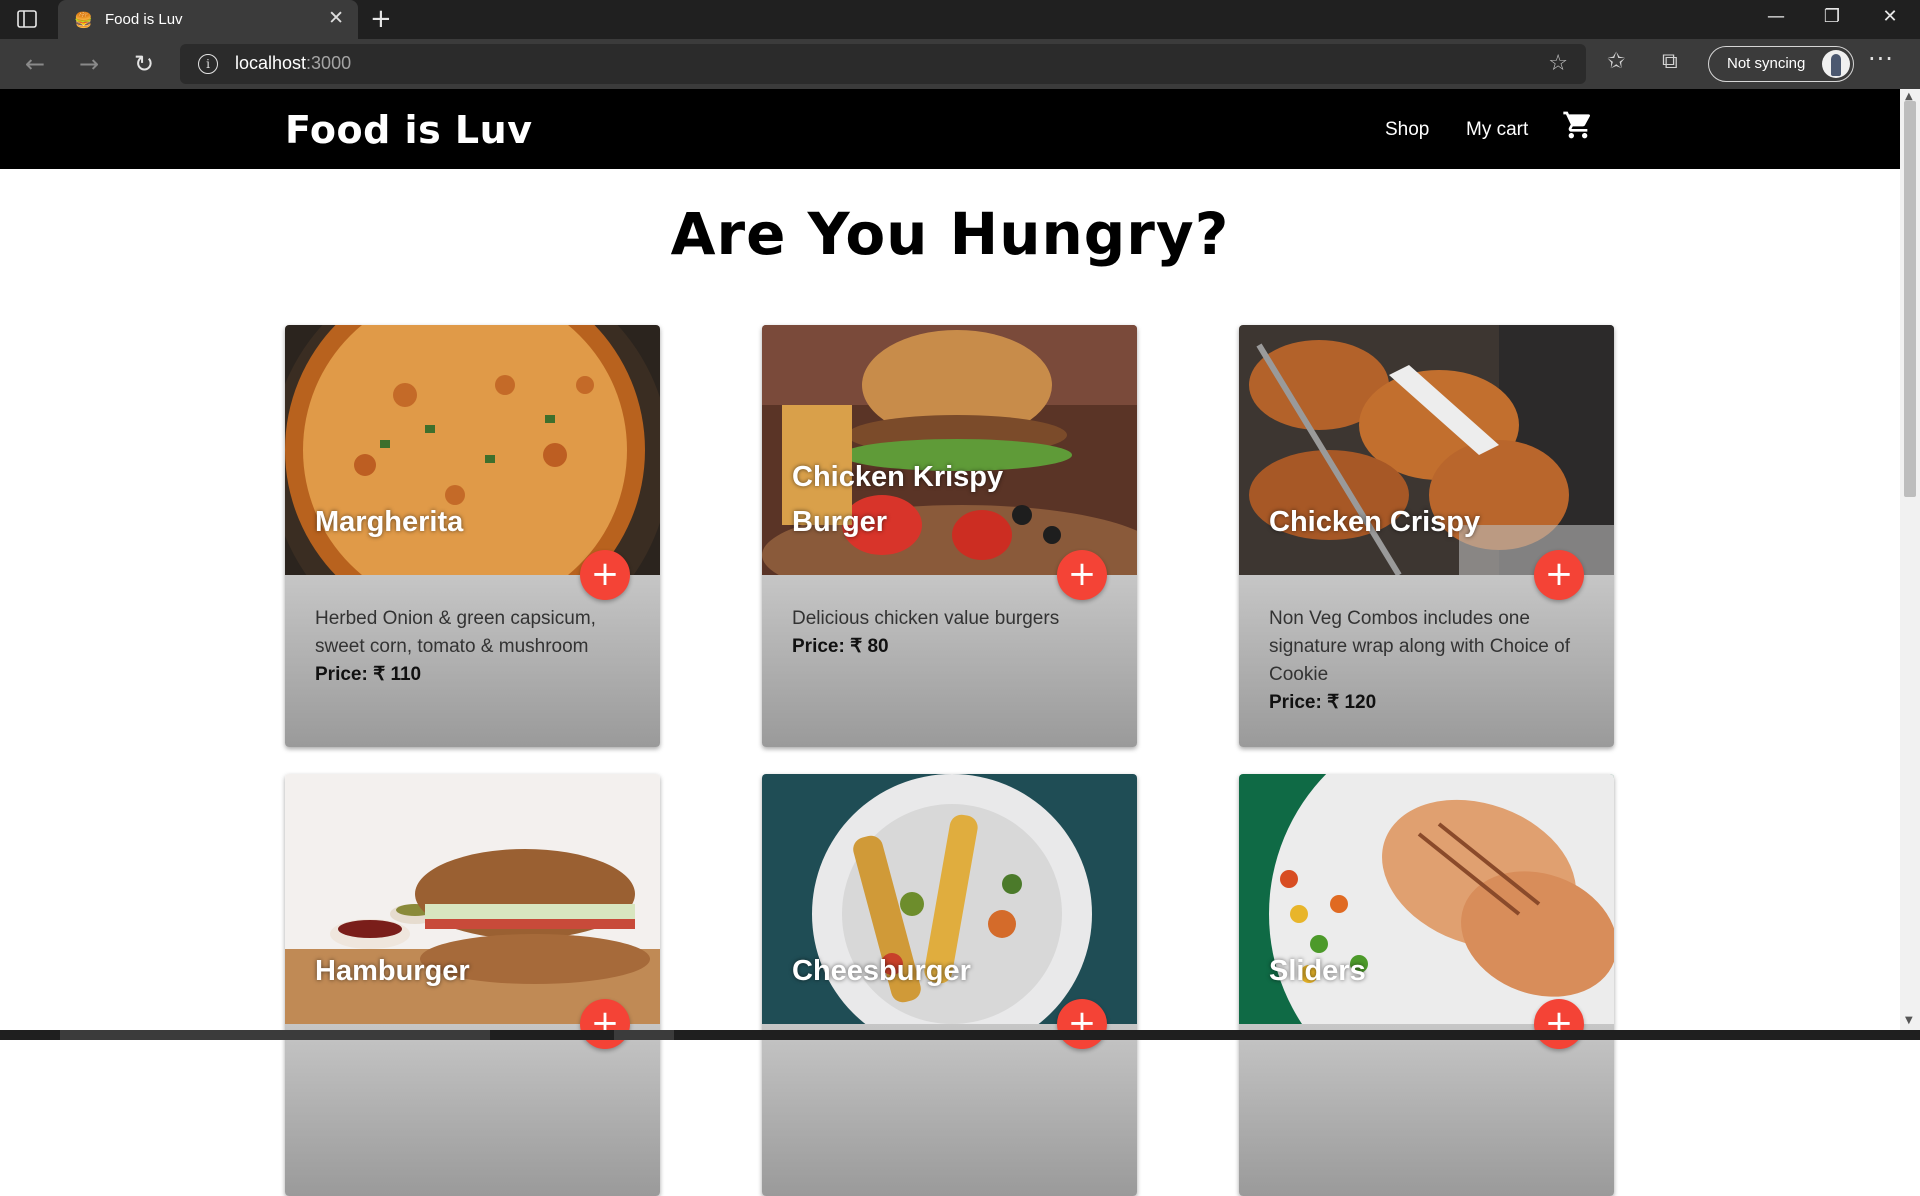 The image size is (1920, 1196). I want to click on scroll-down-icon: ▼, so click(1909, 1020).